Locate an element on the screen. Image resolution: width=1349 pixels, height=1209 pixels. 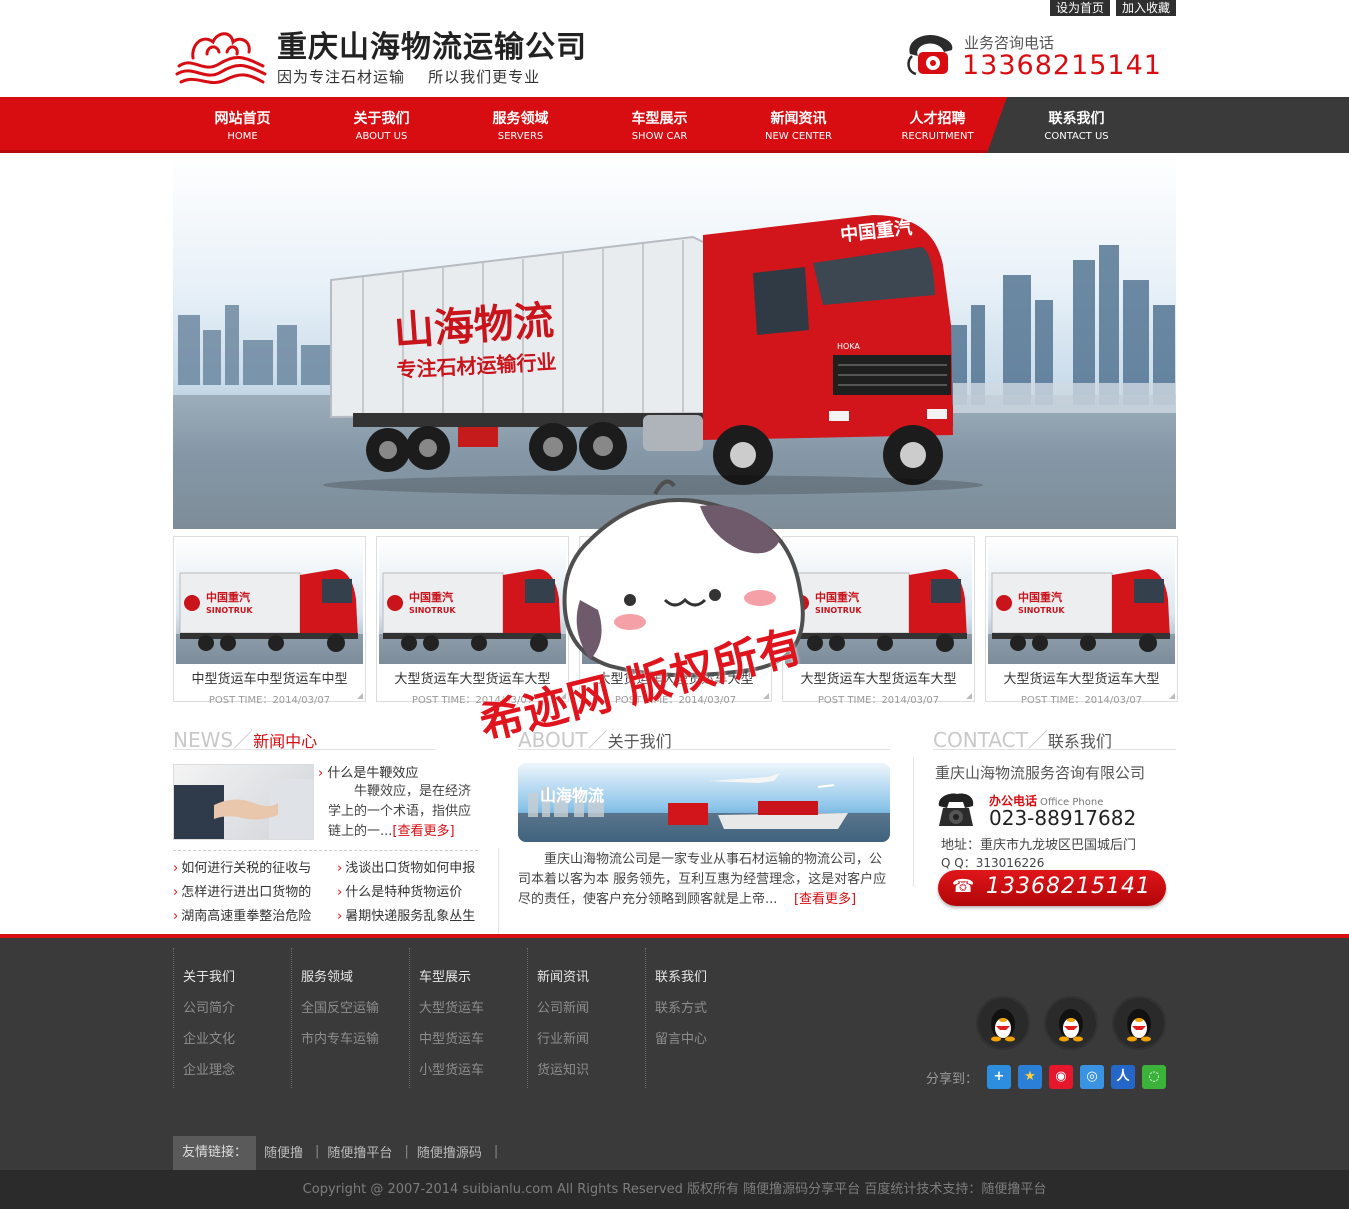
footer-col-heading: 车型展示 is located at coordinates (473, 975).